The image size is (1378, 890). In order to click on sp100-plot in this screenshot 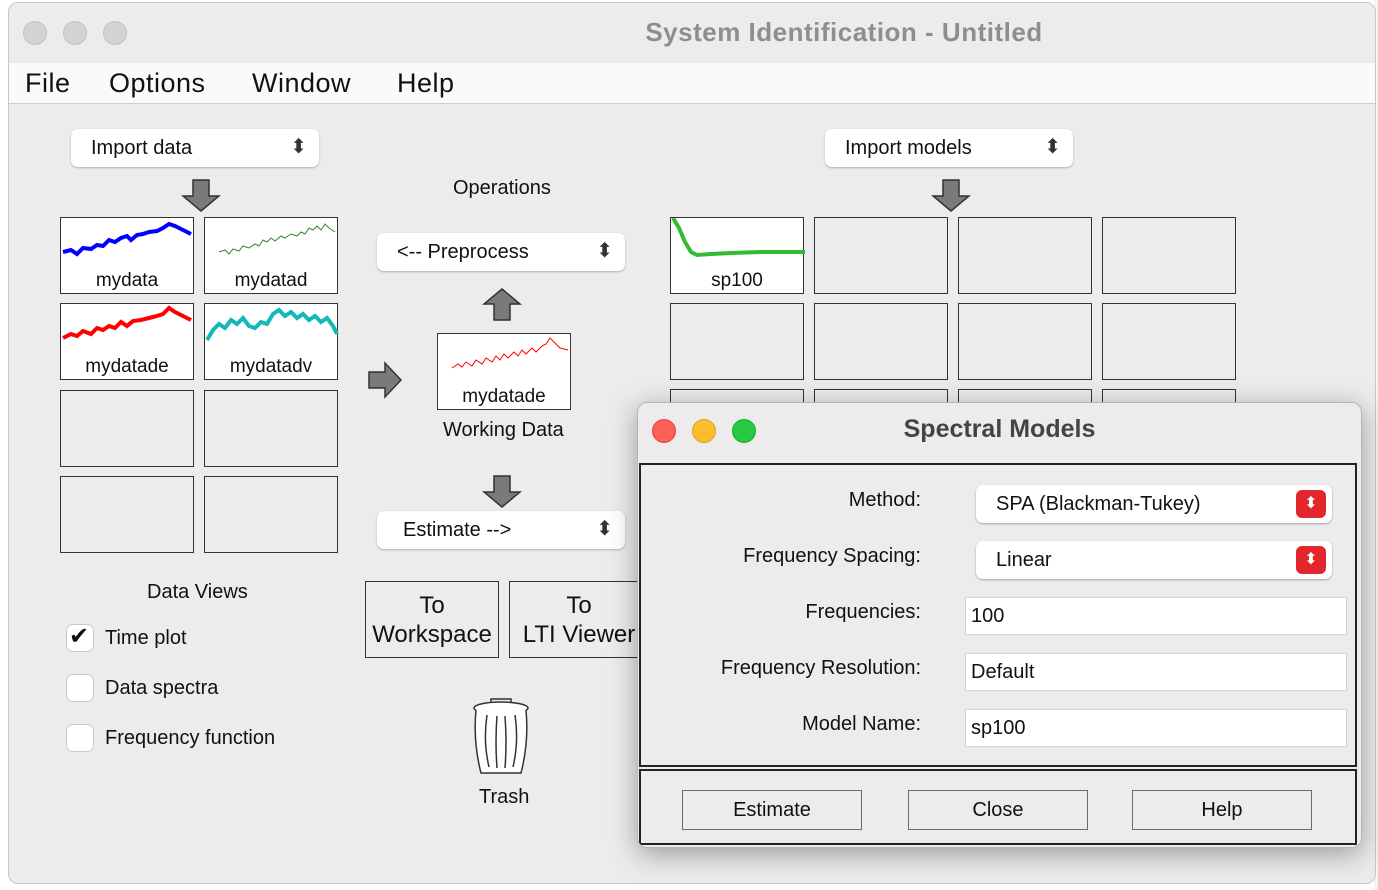, I will do `click(738, 238)`.